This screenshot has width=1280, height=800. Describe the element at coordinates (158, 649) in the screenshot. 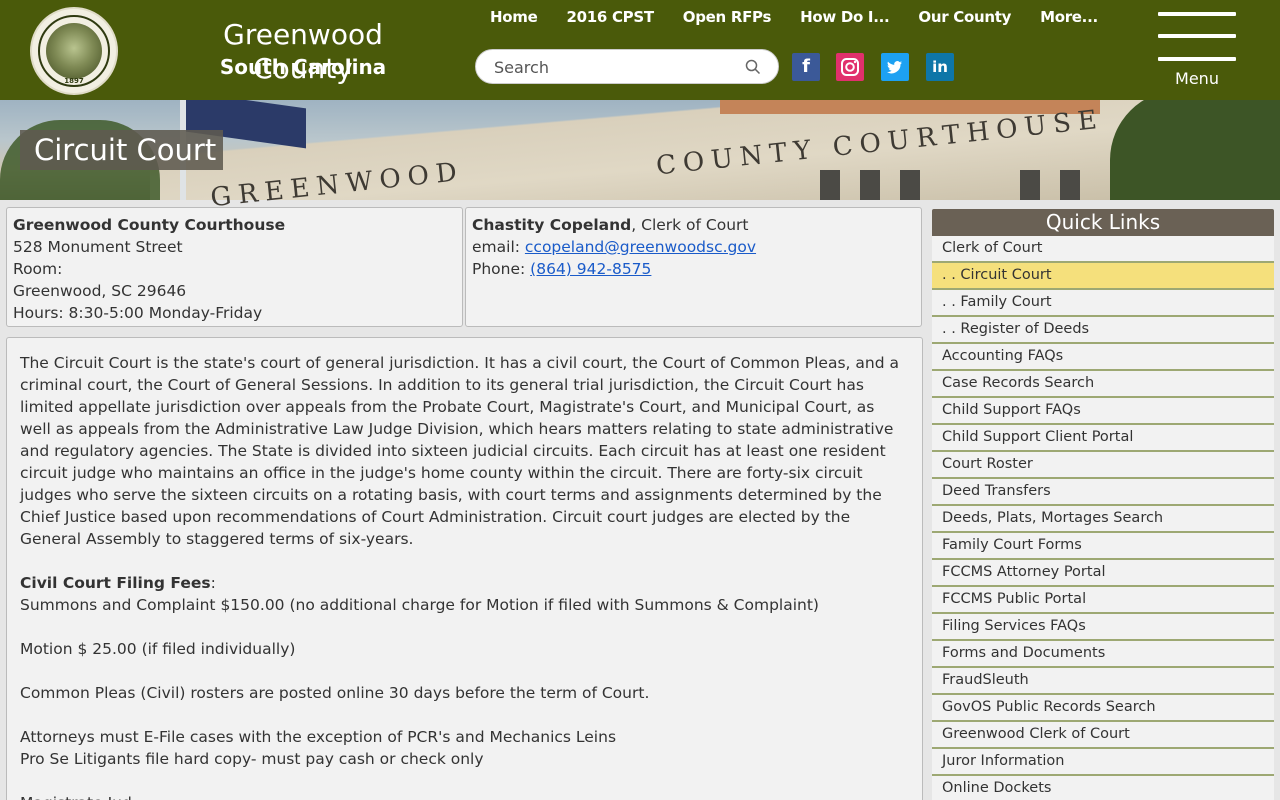

I see `fee-motion: Motion $ 25.00 (if filed individually)` at that location.